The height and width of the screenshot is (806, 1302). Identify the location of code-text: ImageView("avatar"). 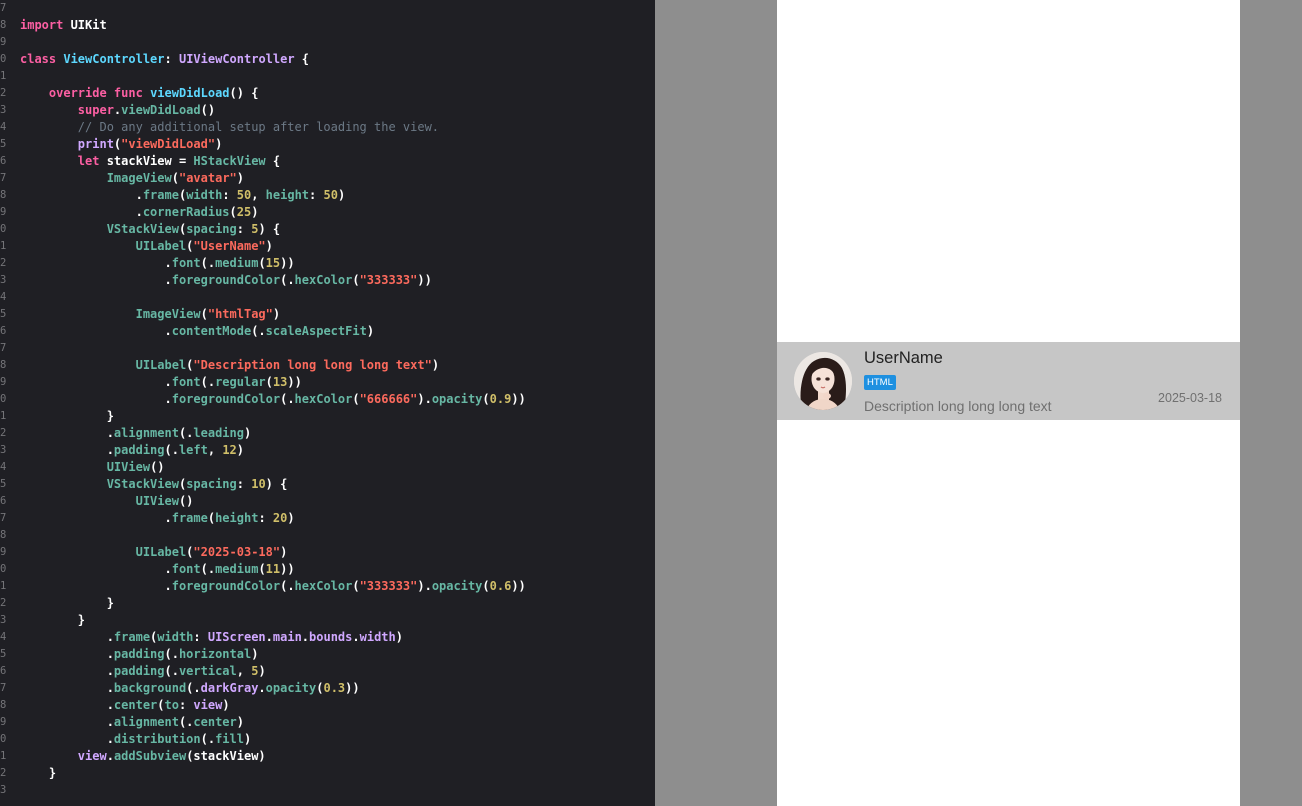
(132, 178).